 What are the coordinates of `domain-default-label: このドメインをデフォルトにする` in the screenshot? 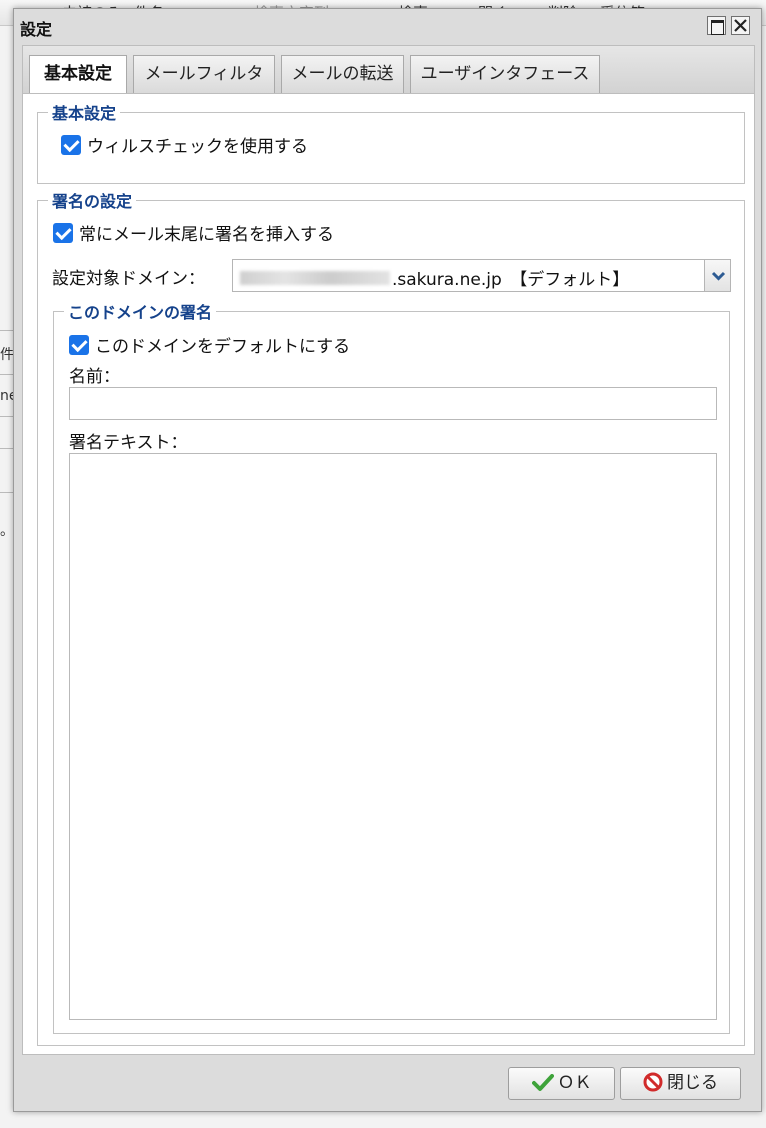 It's located at (223, 347).